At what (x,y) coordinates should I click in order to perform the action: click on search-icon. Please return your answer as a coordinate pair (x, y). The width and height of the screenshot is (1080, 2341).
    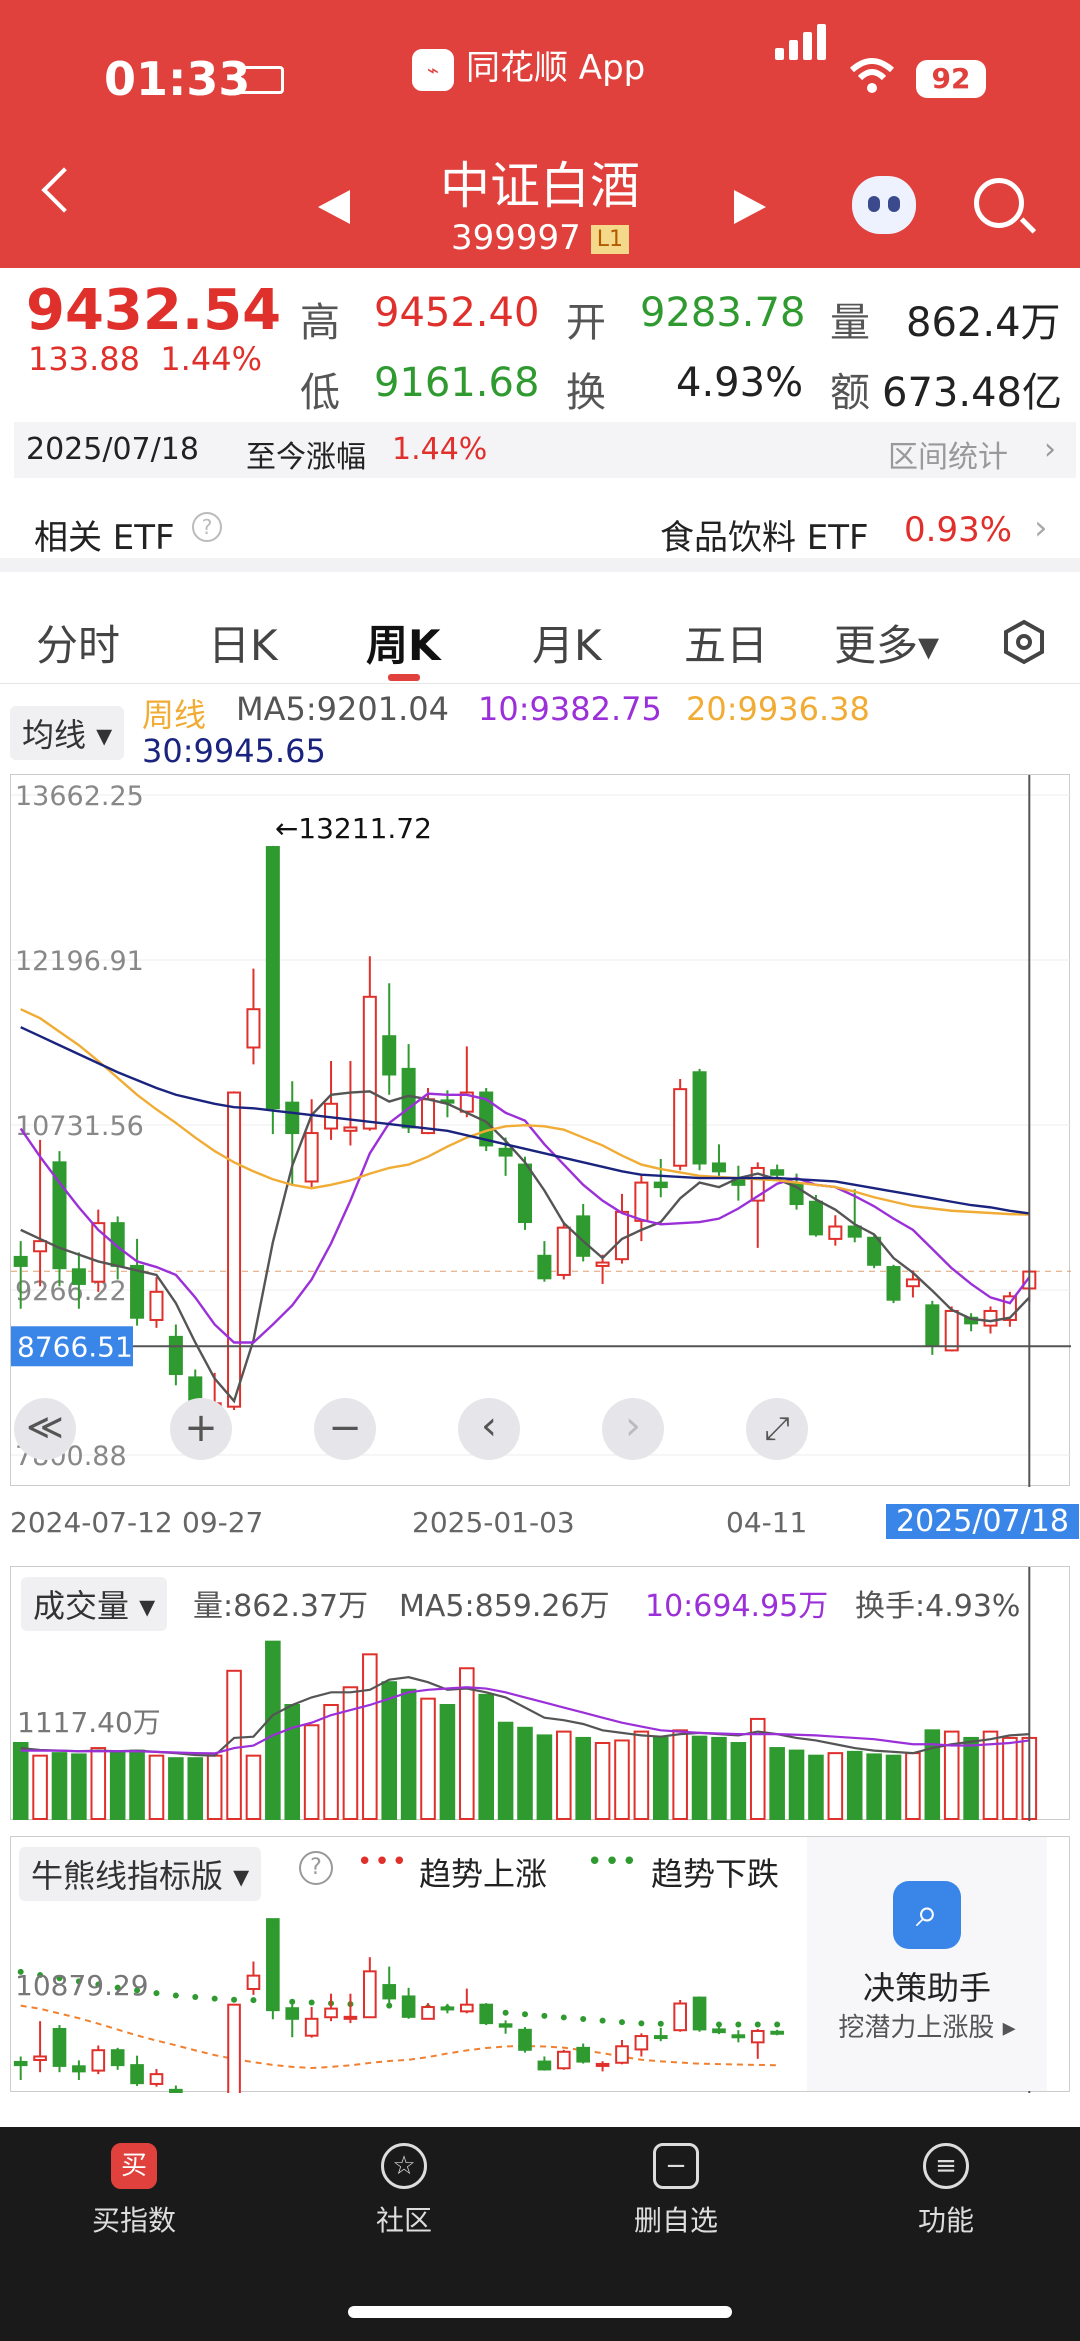
    Looking at the image, I should click on (999, 203).